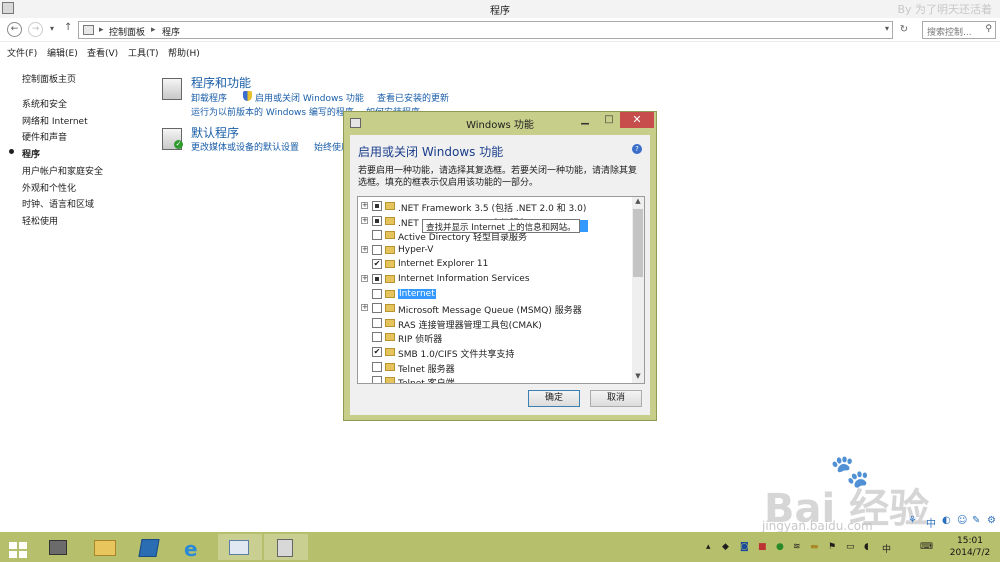  What do you see at coordinates (272, 111) in the screenshot?
I see `link-run-older-programs: 运行为以前版本的 Windows 编写的程序` at bounding box center [272, 111].